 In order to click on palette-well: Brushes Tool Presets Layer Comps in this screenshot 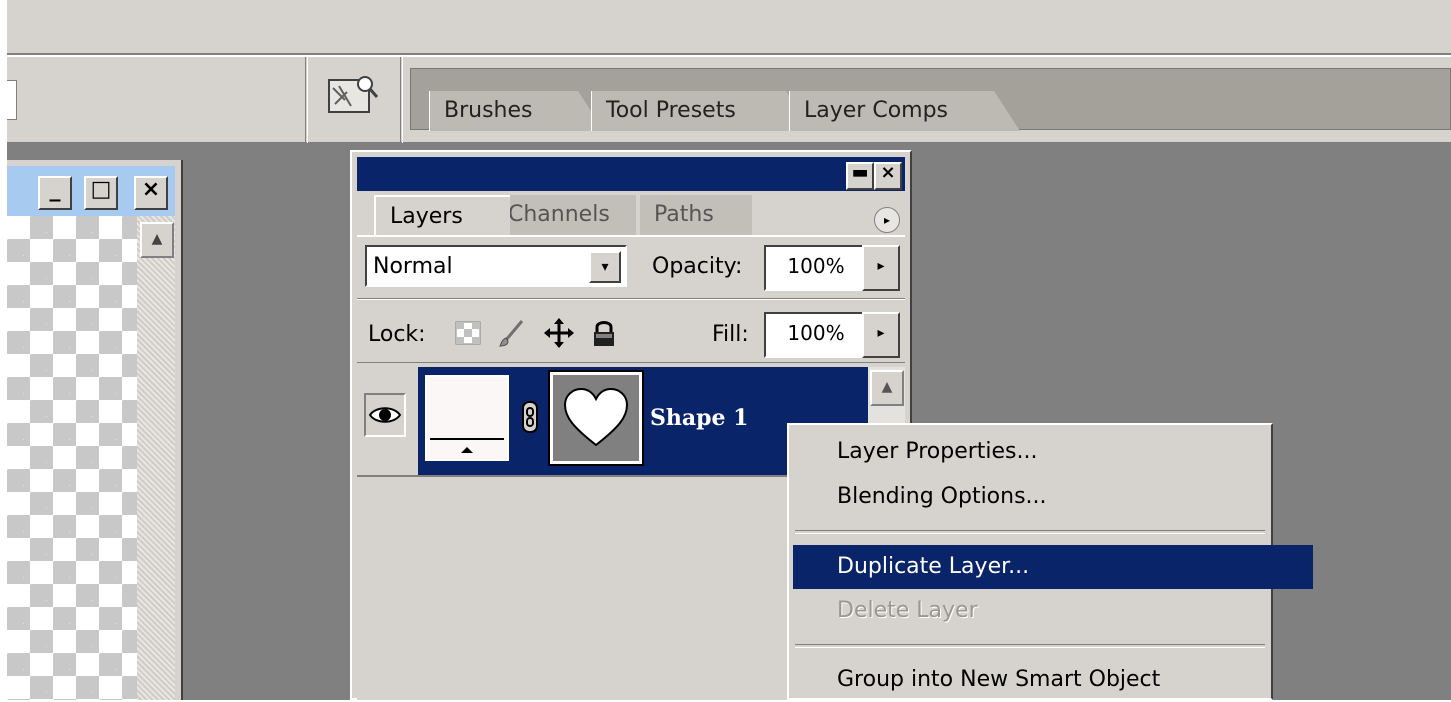, I will do `click(930, 99)`.